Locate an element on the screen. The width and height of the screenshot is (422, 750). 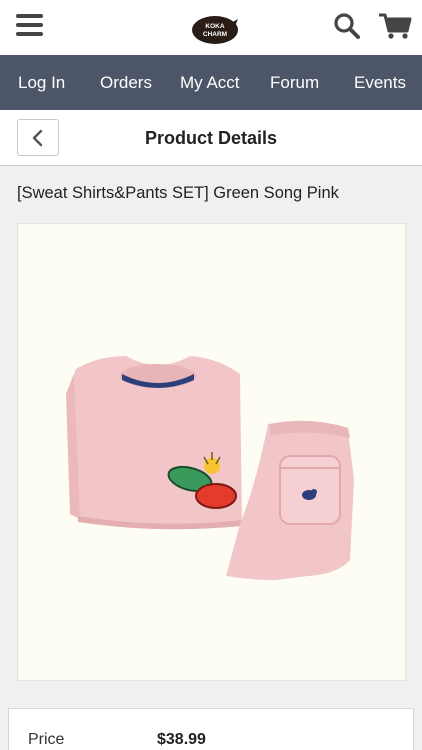
top-bar: KOKA CHARM is located at coordinates (211, 27).